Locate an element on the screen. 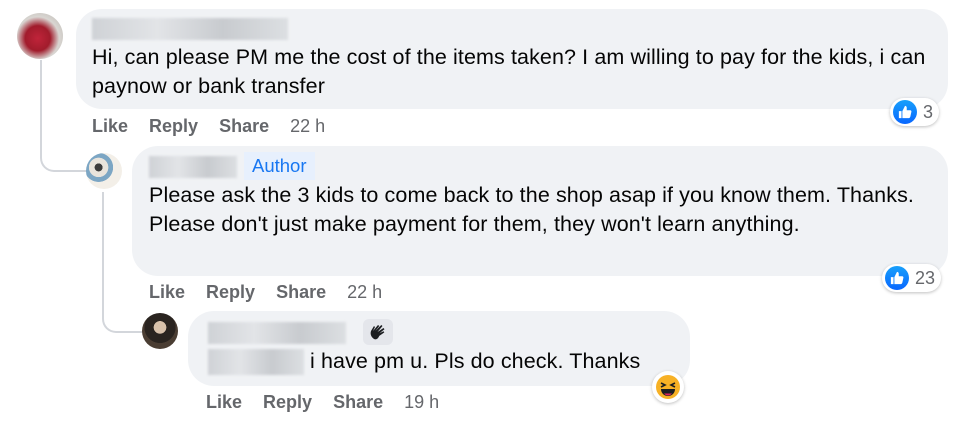 Image resolution: width=980 pixels, height=422 pixels. comment-actions: Like Reply Share 19 h is located at coordinates (333, 402).